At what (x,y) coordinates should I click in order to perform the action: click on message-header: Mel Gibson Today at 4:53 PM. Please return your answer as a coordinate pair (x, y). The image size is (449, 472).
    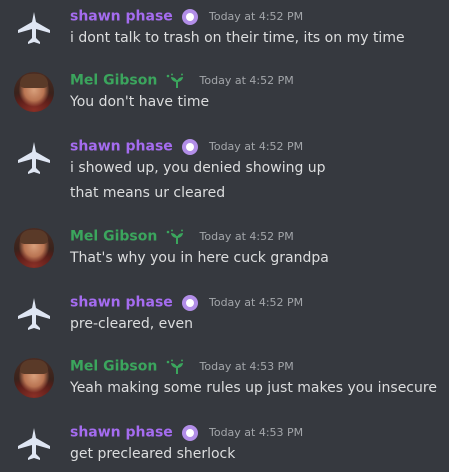
    Looking at the image, I should click on (182, 365).